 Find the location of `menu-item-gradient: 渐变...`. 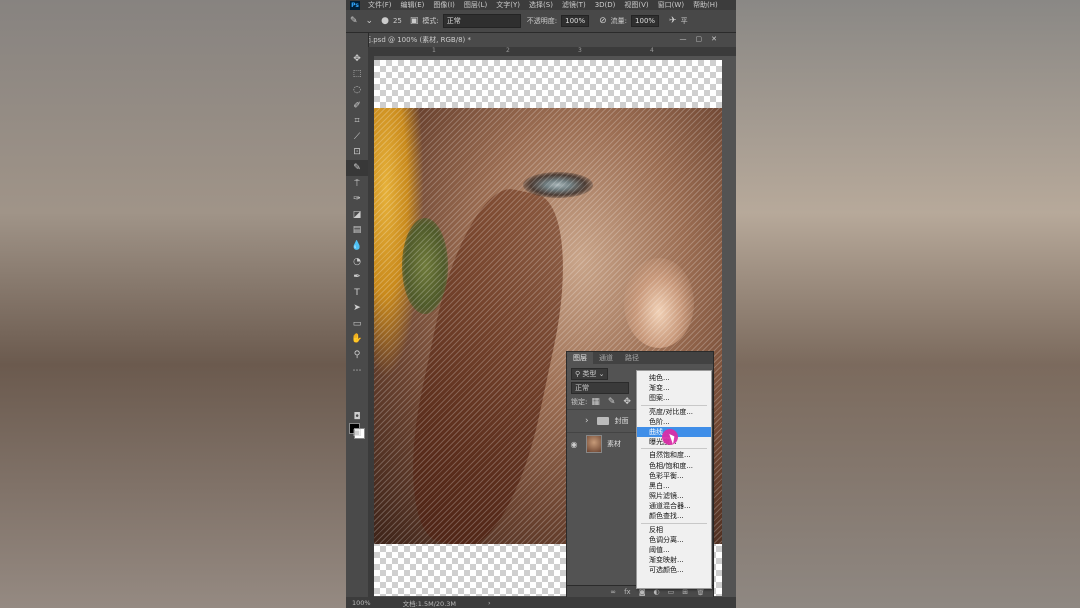

menu-item-gradient: 渐变... is located at coordinates (674, 388).